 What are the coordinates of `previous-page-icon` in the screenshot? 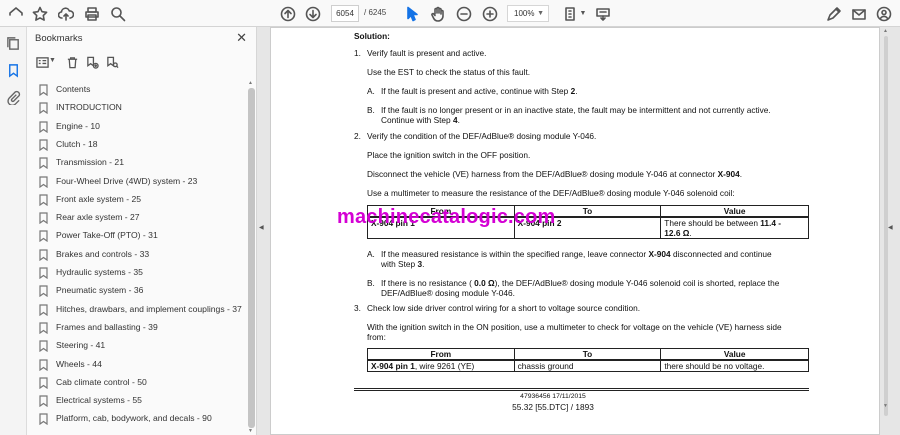 It's located at (287, 13).